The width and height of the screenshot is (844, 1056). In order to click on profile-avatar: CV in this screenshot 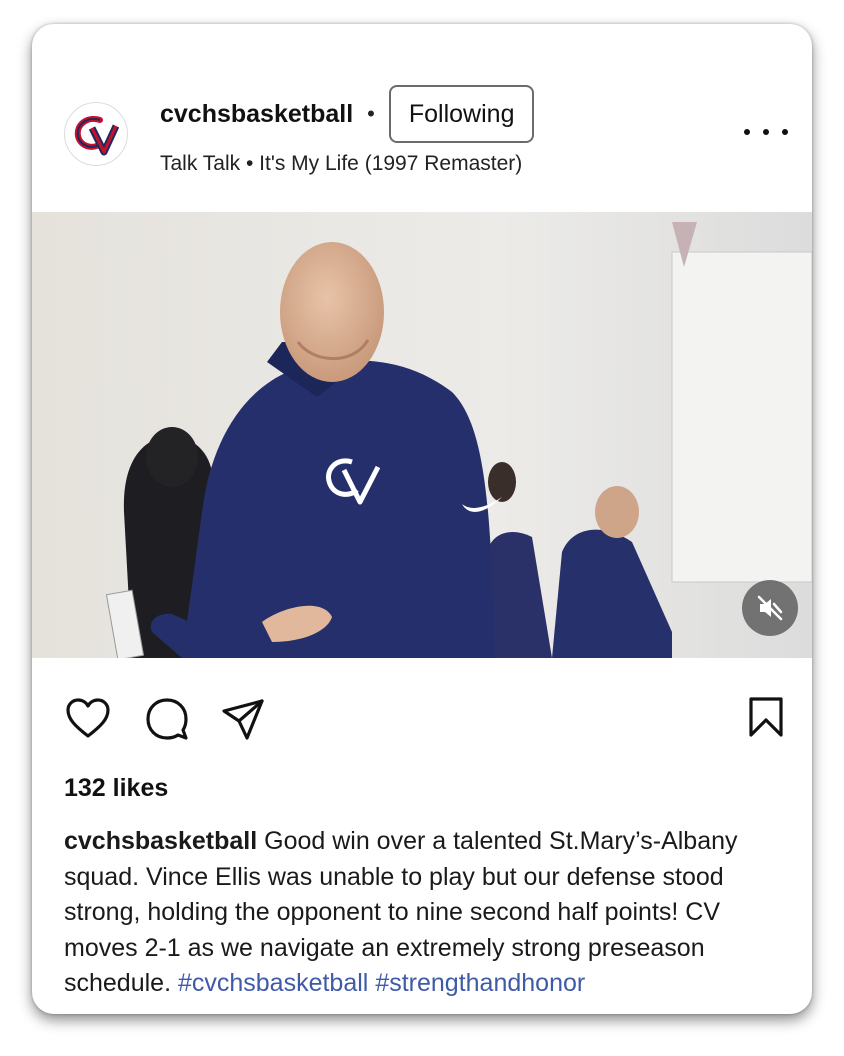, I will do `click(96, 134)`.